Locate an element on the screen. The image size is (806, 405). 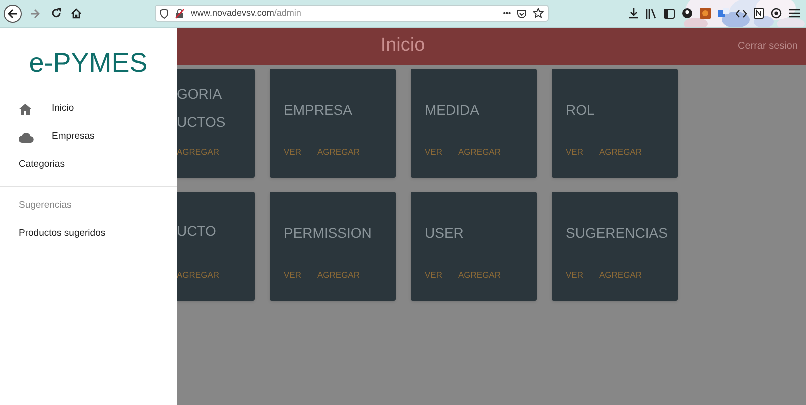
back-button is located at coordinates (13, 13).